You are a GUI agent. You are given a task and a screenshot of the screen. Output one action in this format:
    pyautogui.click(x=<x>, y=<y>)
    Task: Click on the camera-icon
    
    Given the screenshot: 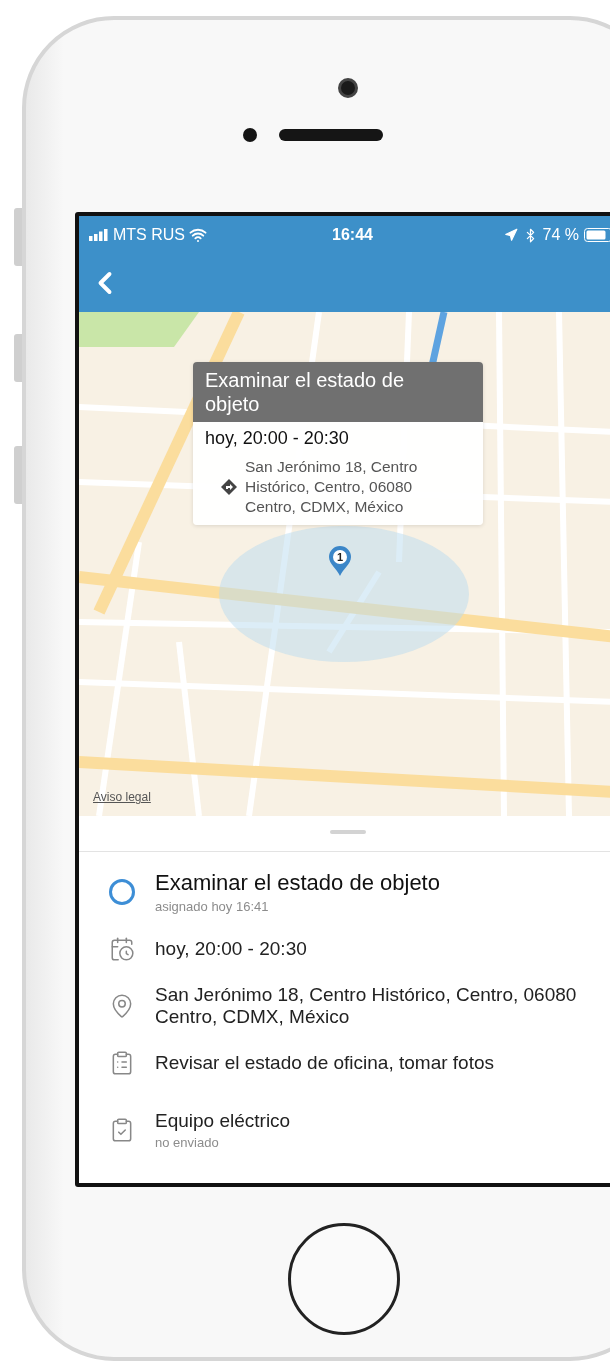 What is the action you would take?
    pyautogui.click(x=347, y=88)
    